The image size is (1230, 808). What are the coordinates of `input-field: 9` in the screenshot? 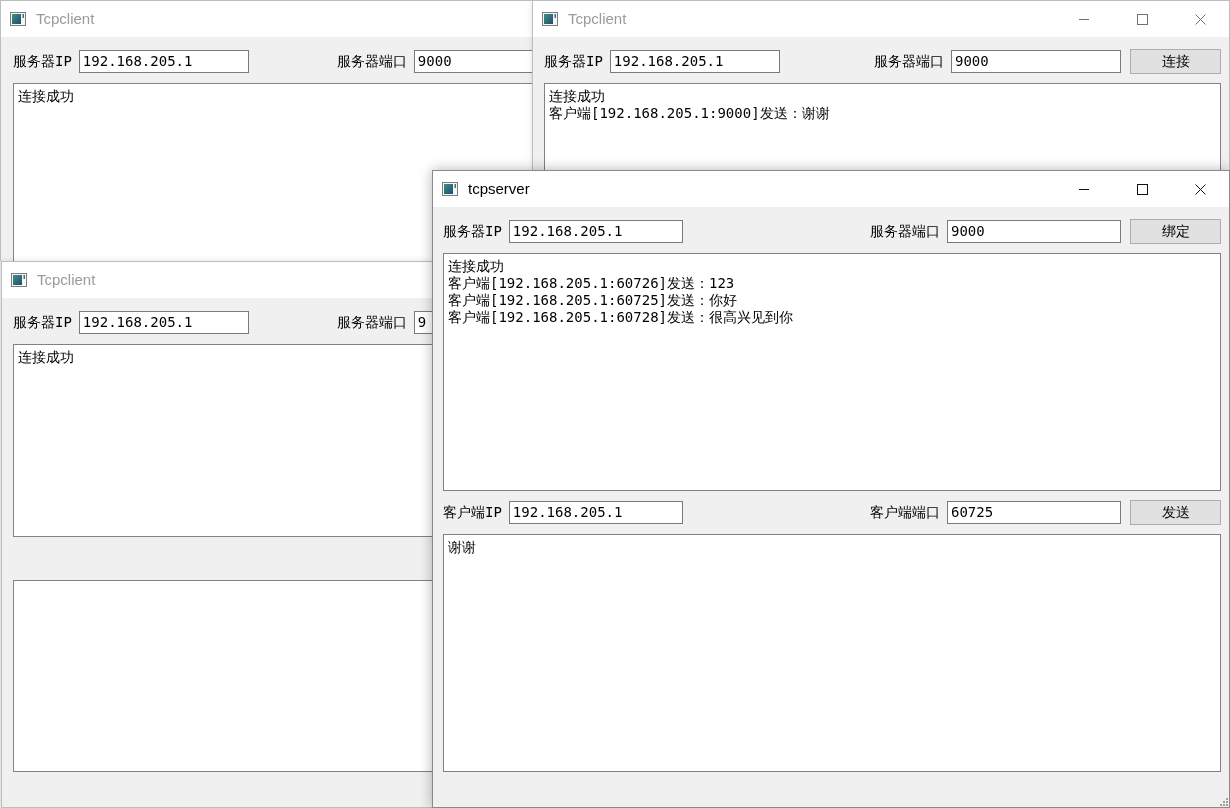 It's located at (422, 322).